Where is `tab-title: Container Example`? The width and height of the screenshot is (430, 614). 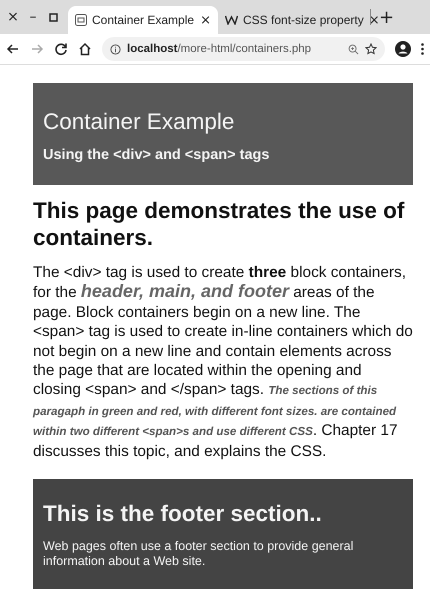
tab-title: Container Example is located at coordinates (144, 20).